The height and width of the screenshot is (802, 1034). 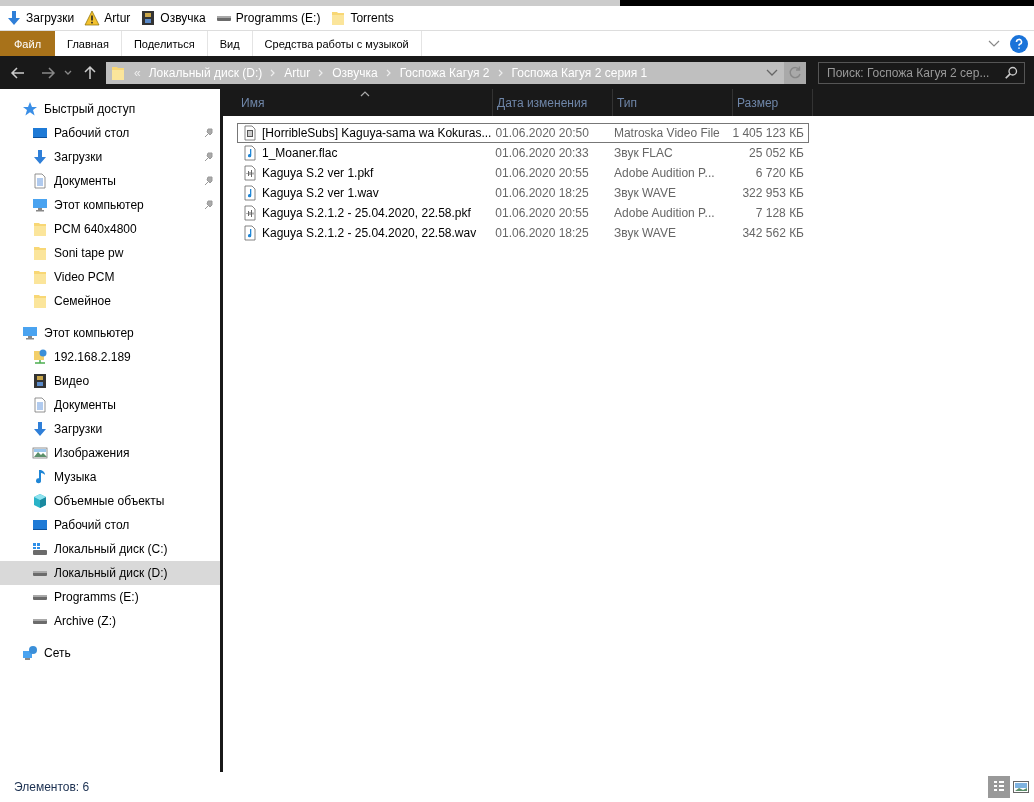 I want to click on refresh-icon, so click(x=795, y=72).